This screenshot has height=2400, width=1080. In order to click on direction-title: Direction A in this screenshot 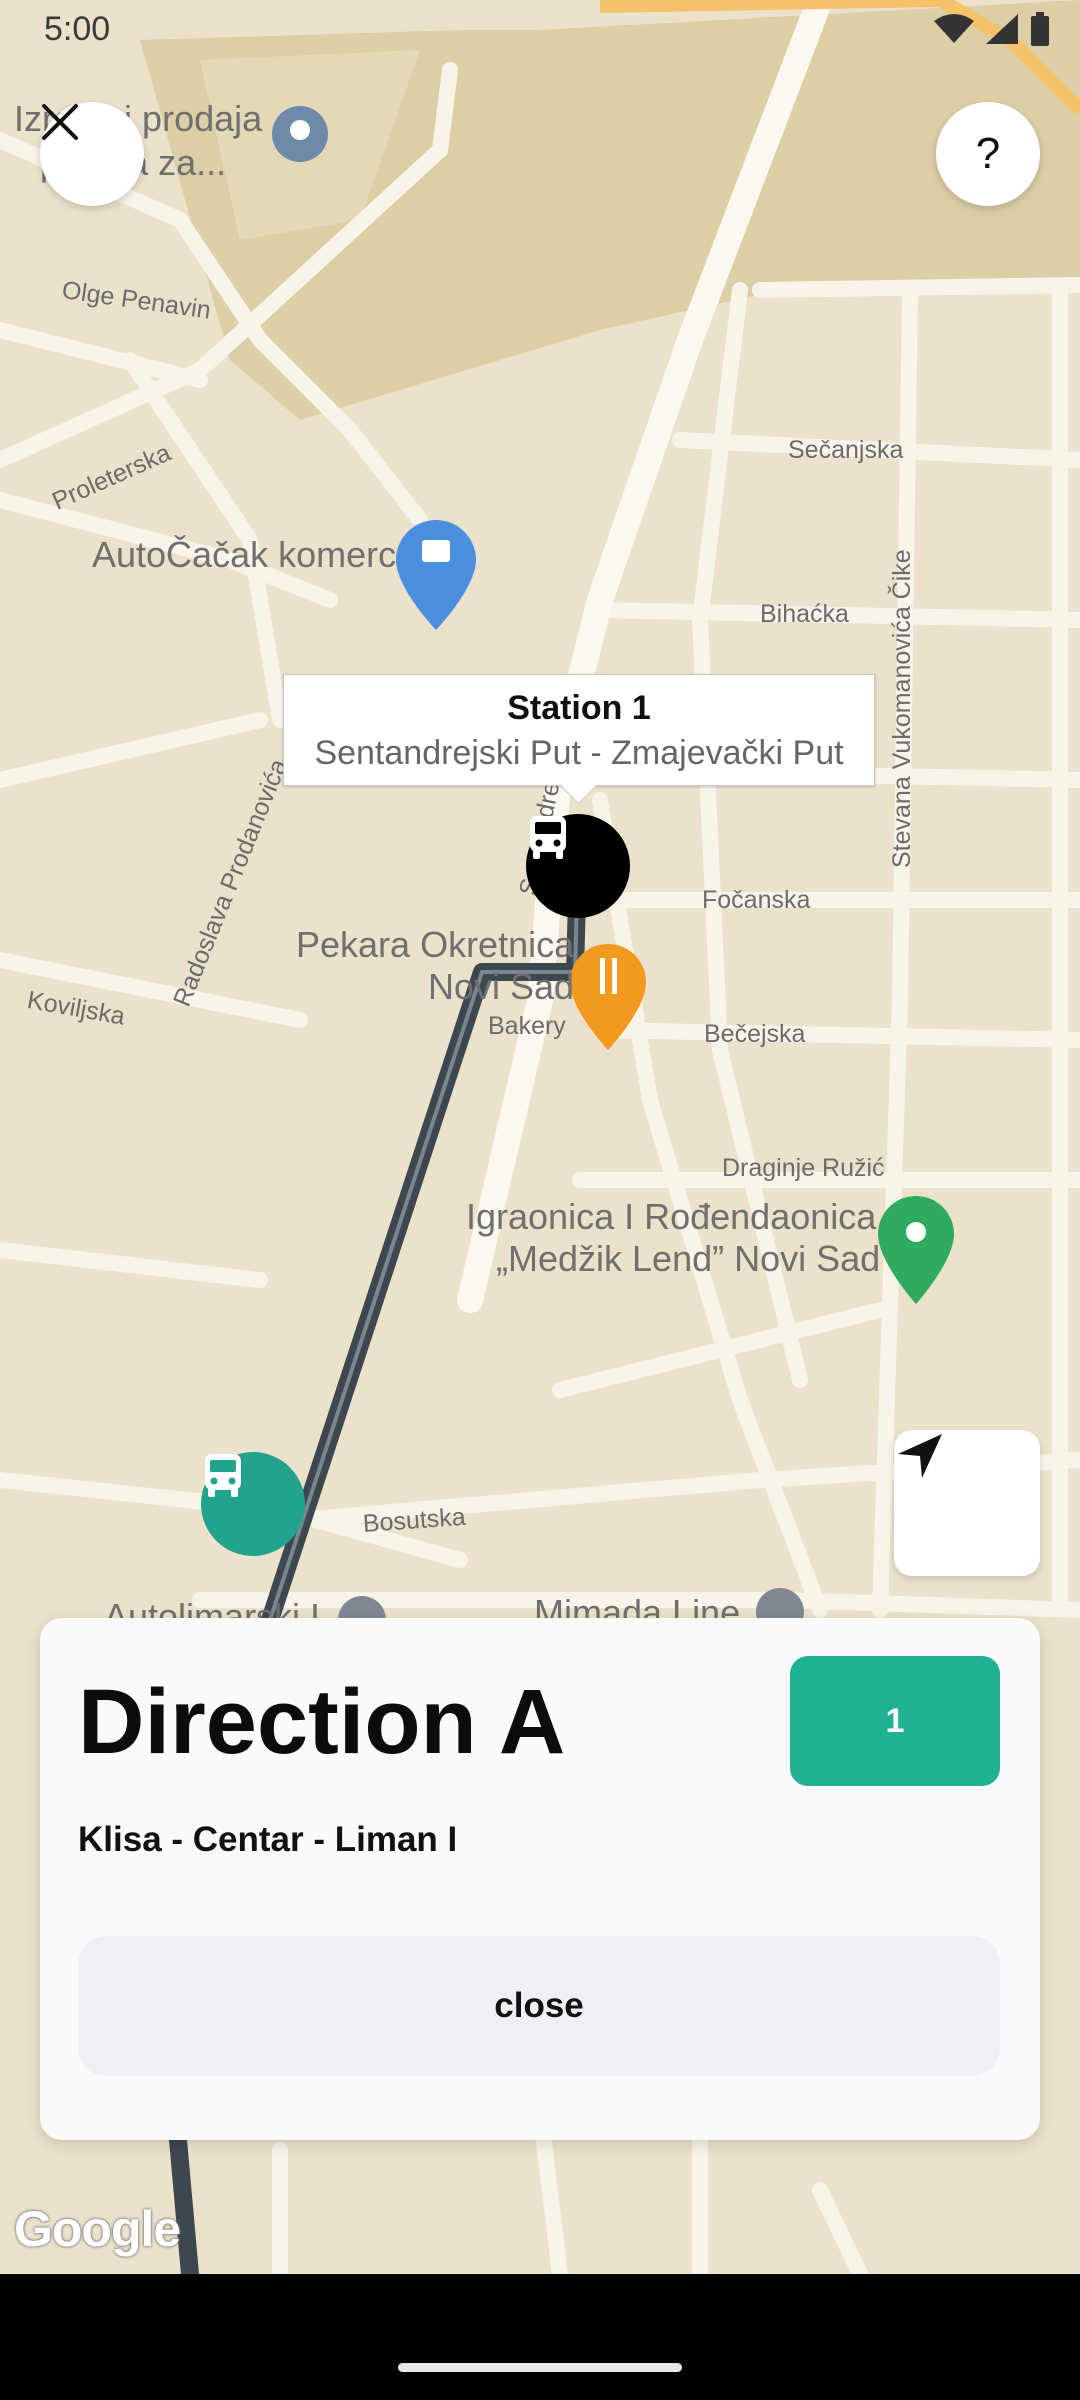, I will do `click(322, 1722)`.